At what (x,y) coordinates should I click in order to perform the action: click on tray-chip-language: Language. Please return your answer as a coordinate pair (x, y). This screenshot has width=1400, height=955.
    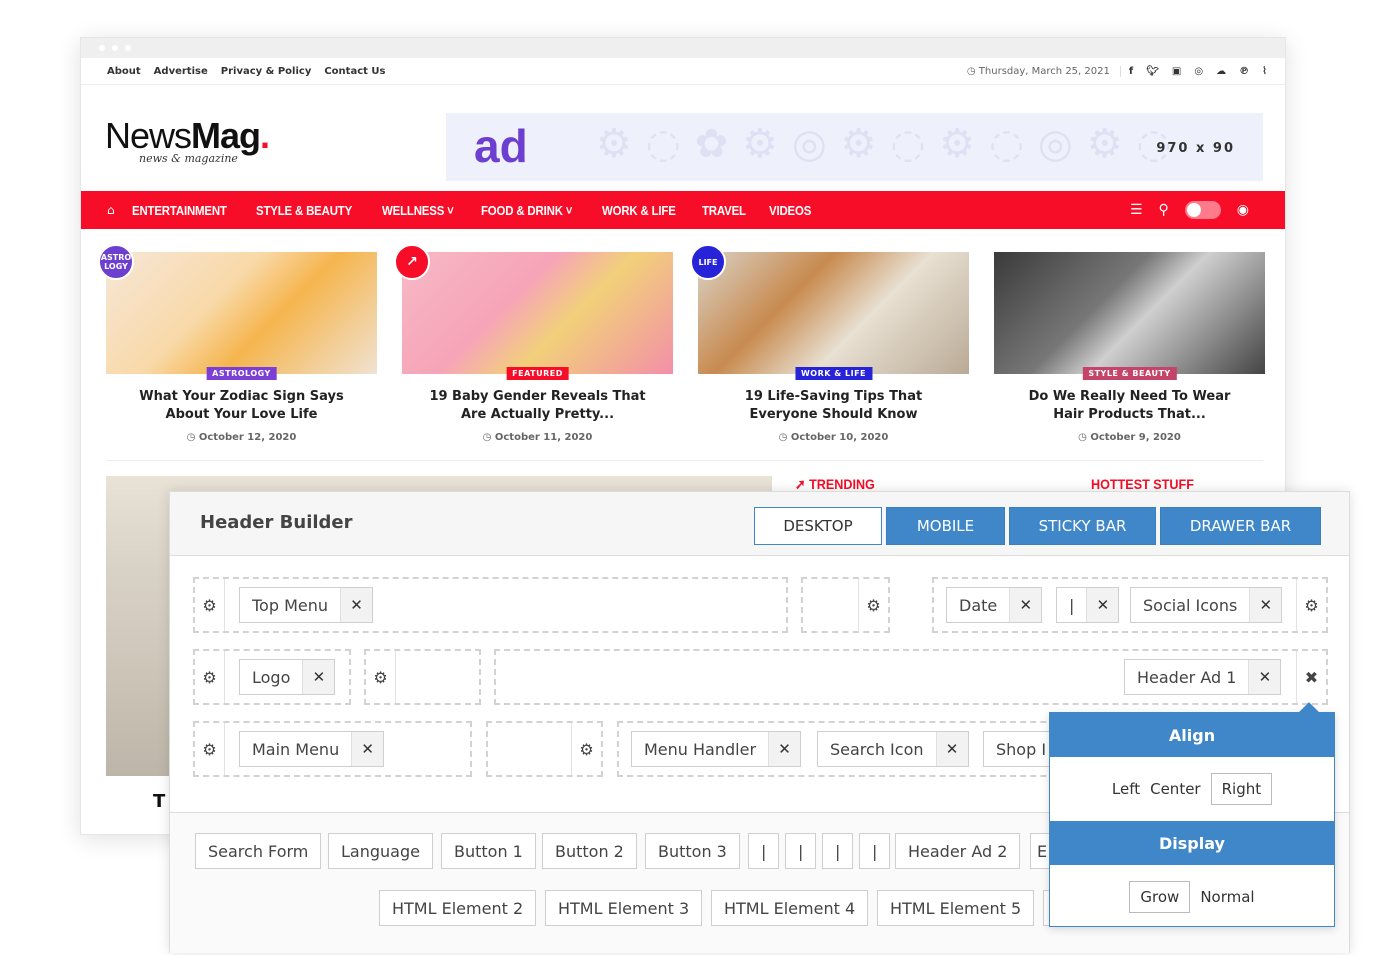
    Looking at the image, I should click on (380, 851).